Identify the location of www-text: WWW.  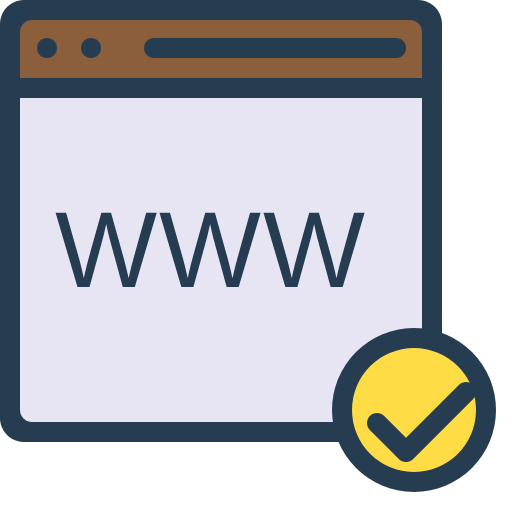
(211, 249).